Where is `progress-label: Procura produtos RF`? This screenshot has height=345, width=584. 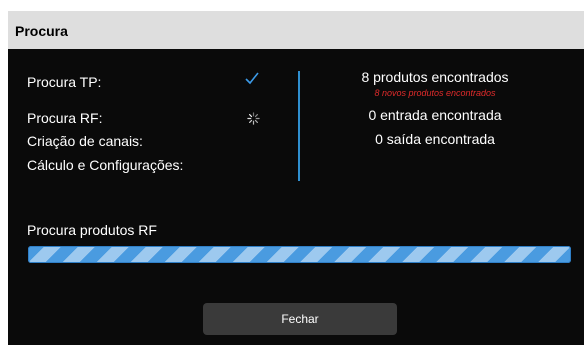 progress-label: Procura produtos RF is located at coordinates (92, 230).